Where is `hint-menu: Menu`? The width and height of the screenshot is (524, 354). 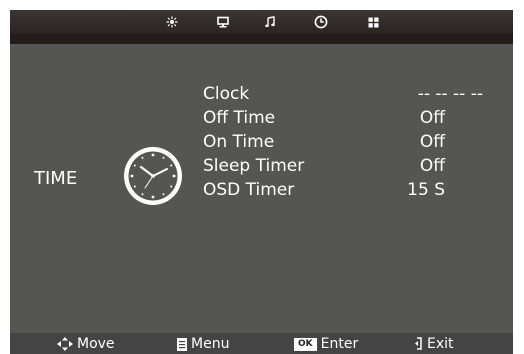
hint-menu: Menu is located at coordinates (203, 344).